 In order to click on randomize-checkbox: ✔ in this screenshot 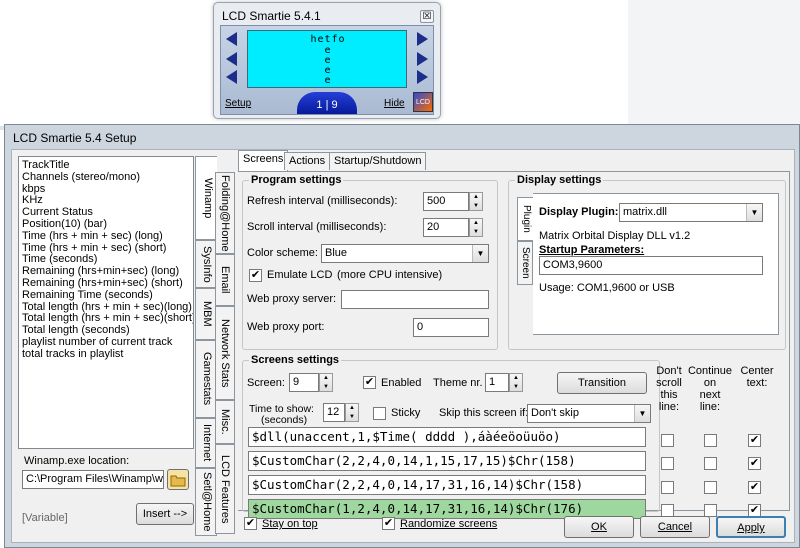, I will do `click(388, 523)`.